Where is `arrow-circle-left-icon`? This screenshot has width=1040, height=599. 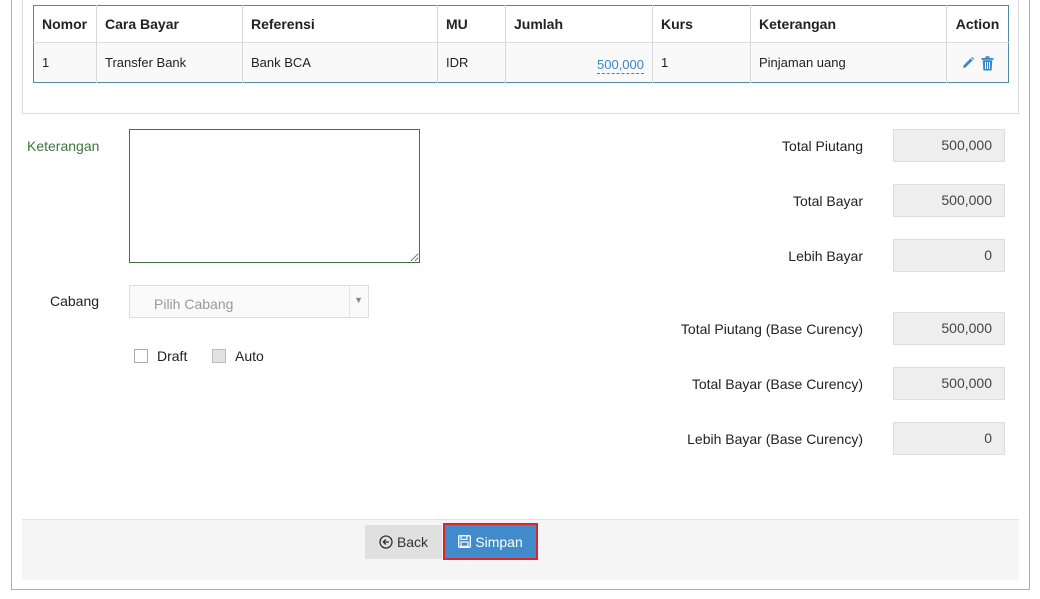 arrow-circle-left-icon is located at coordinates (386, 542).